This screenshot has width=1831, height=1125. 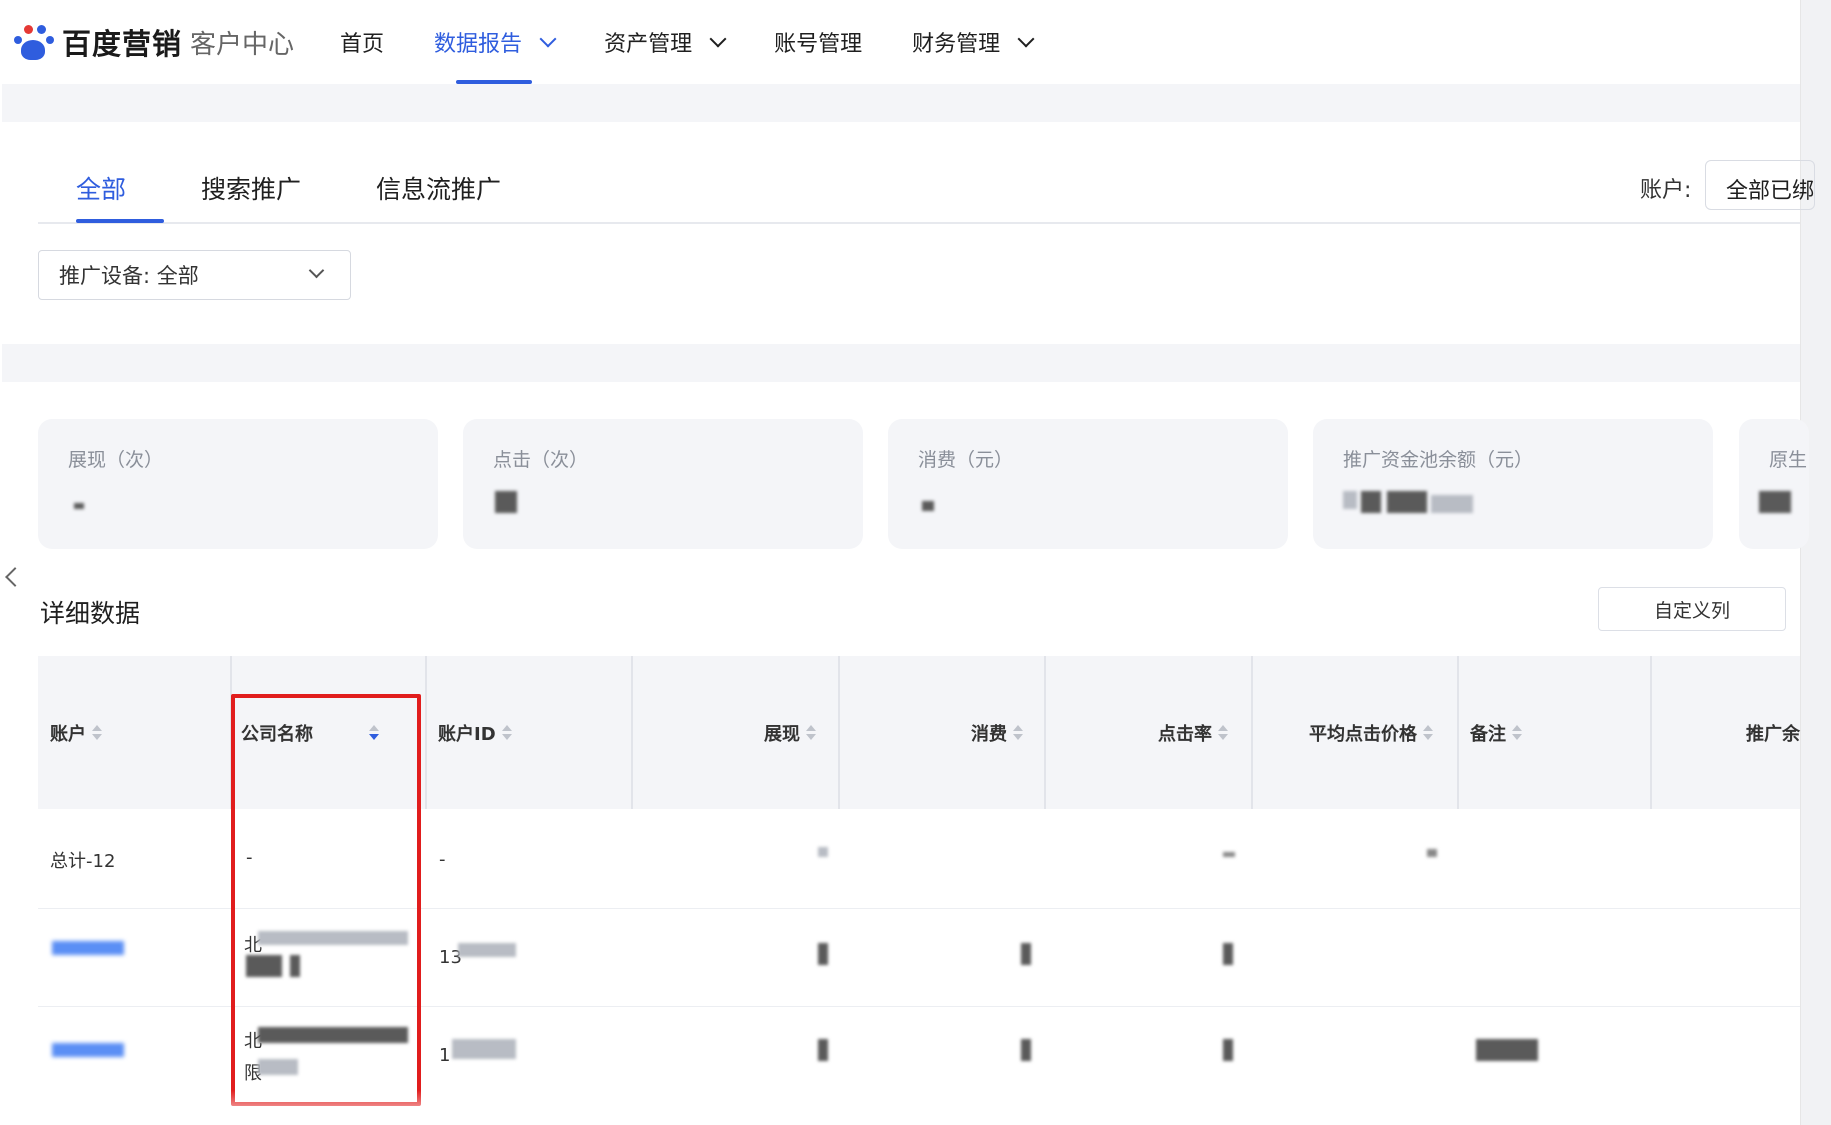 What do you see at coordinates (242, 44) in the screenshot?
I see `brand-subtitle: 客户中心` at bounding box center [242, 44].